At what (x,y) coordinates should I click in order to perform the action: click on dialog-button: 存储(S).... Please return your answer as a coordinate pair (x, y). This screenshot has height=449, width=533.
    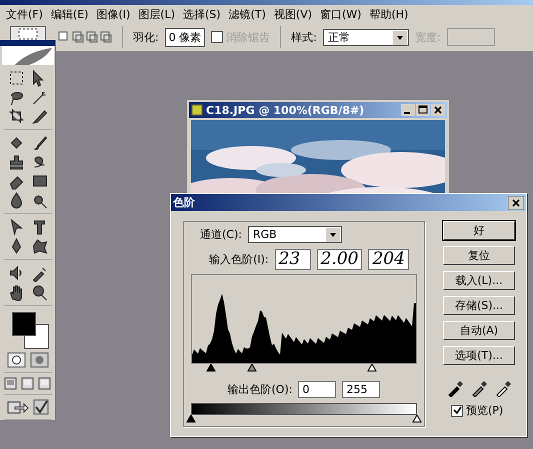
    Looking at the image, I should click on (479, 305).